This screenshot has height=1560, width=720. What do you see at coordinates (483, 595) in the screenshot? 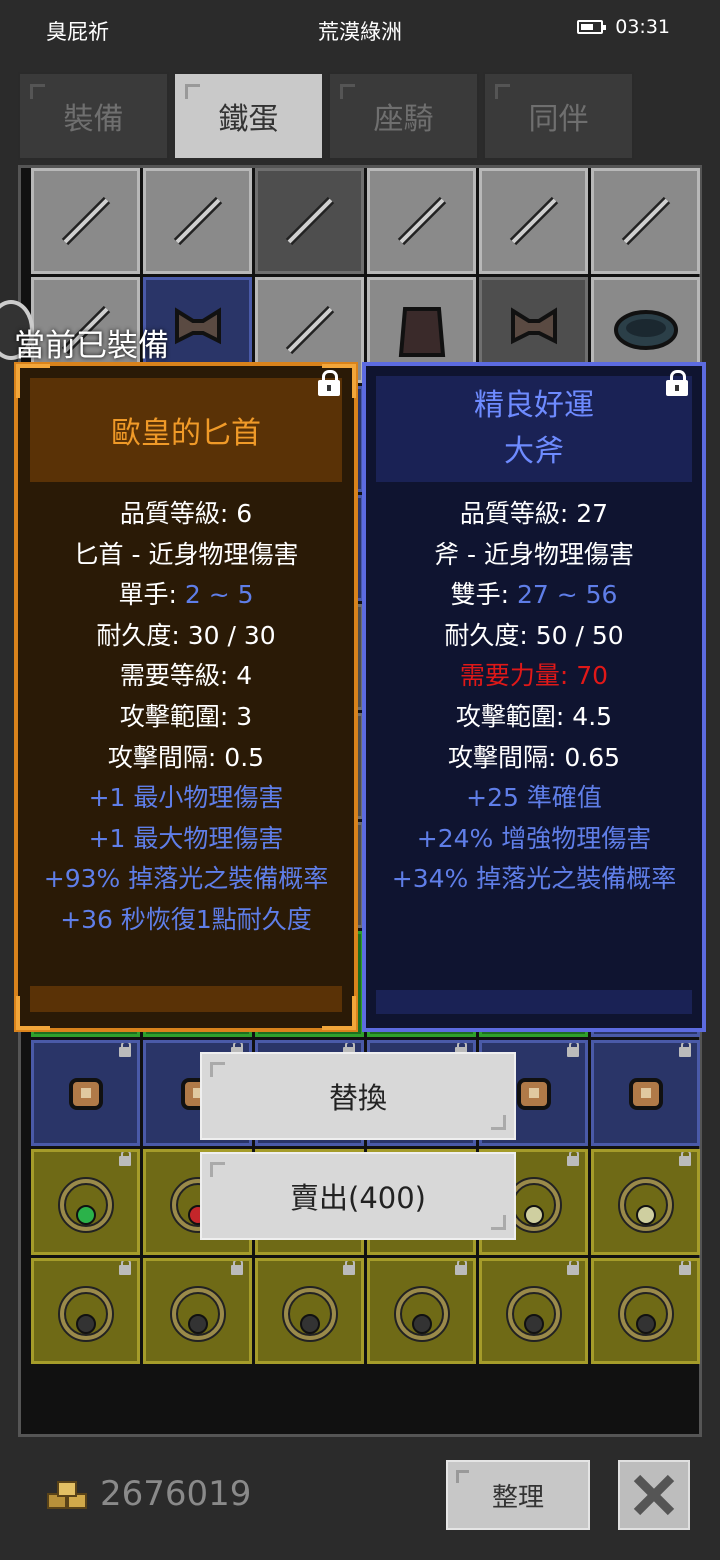
I see `stat-damage-label: 雙手:` at bounding box center [483, 595].